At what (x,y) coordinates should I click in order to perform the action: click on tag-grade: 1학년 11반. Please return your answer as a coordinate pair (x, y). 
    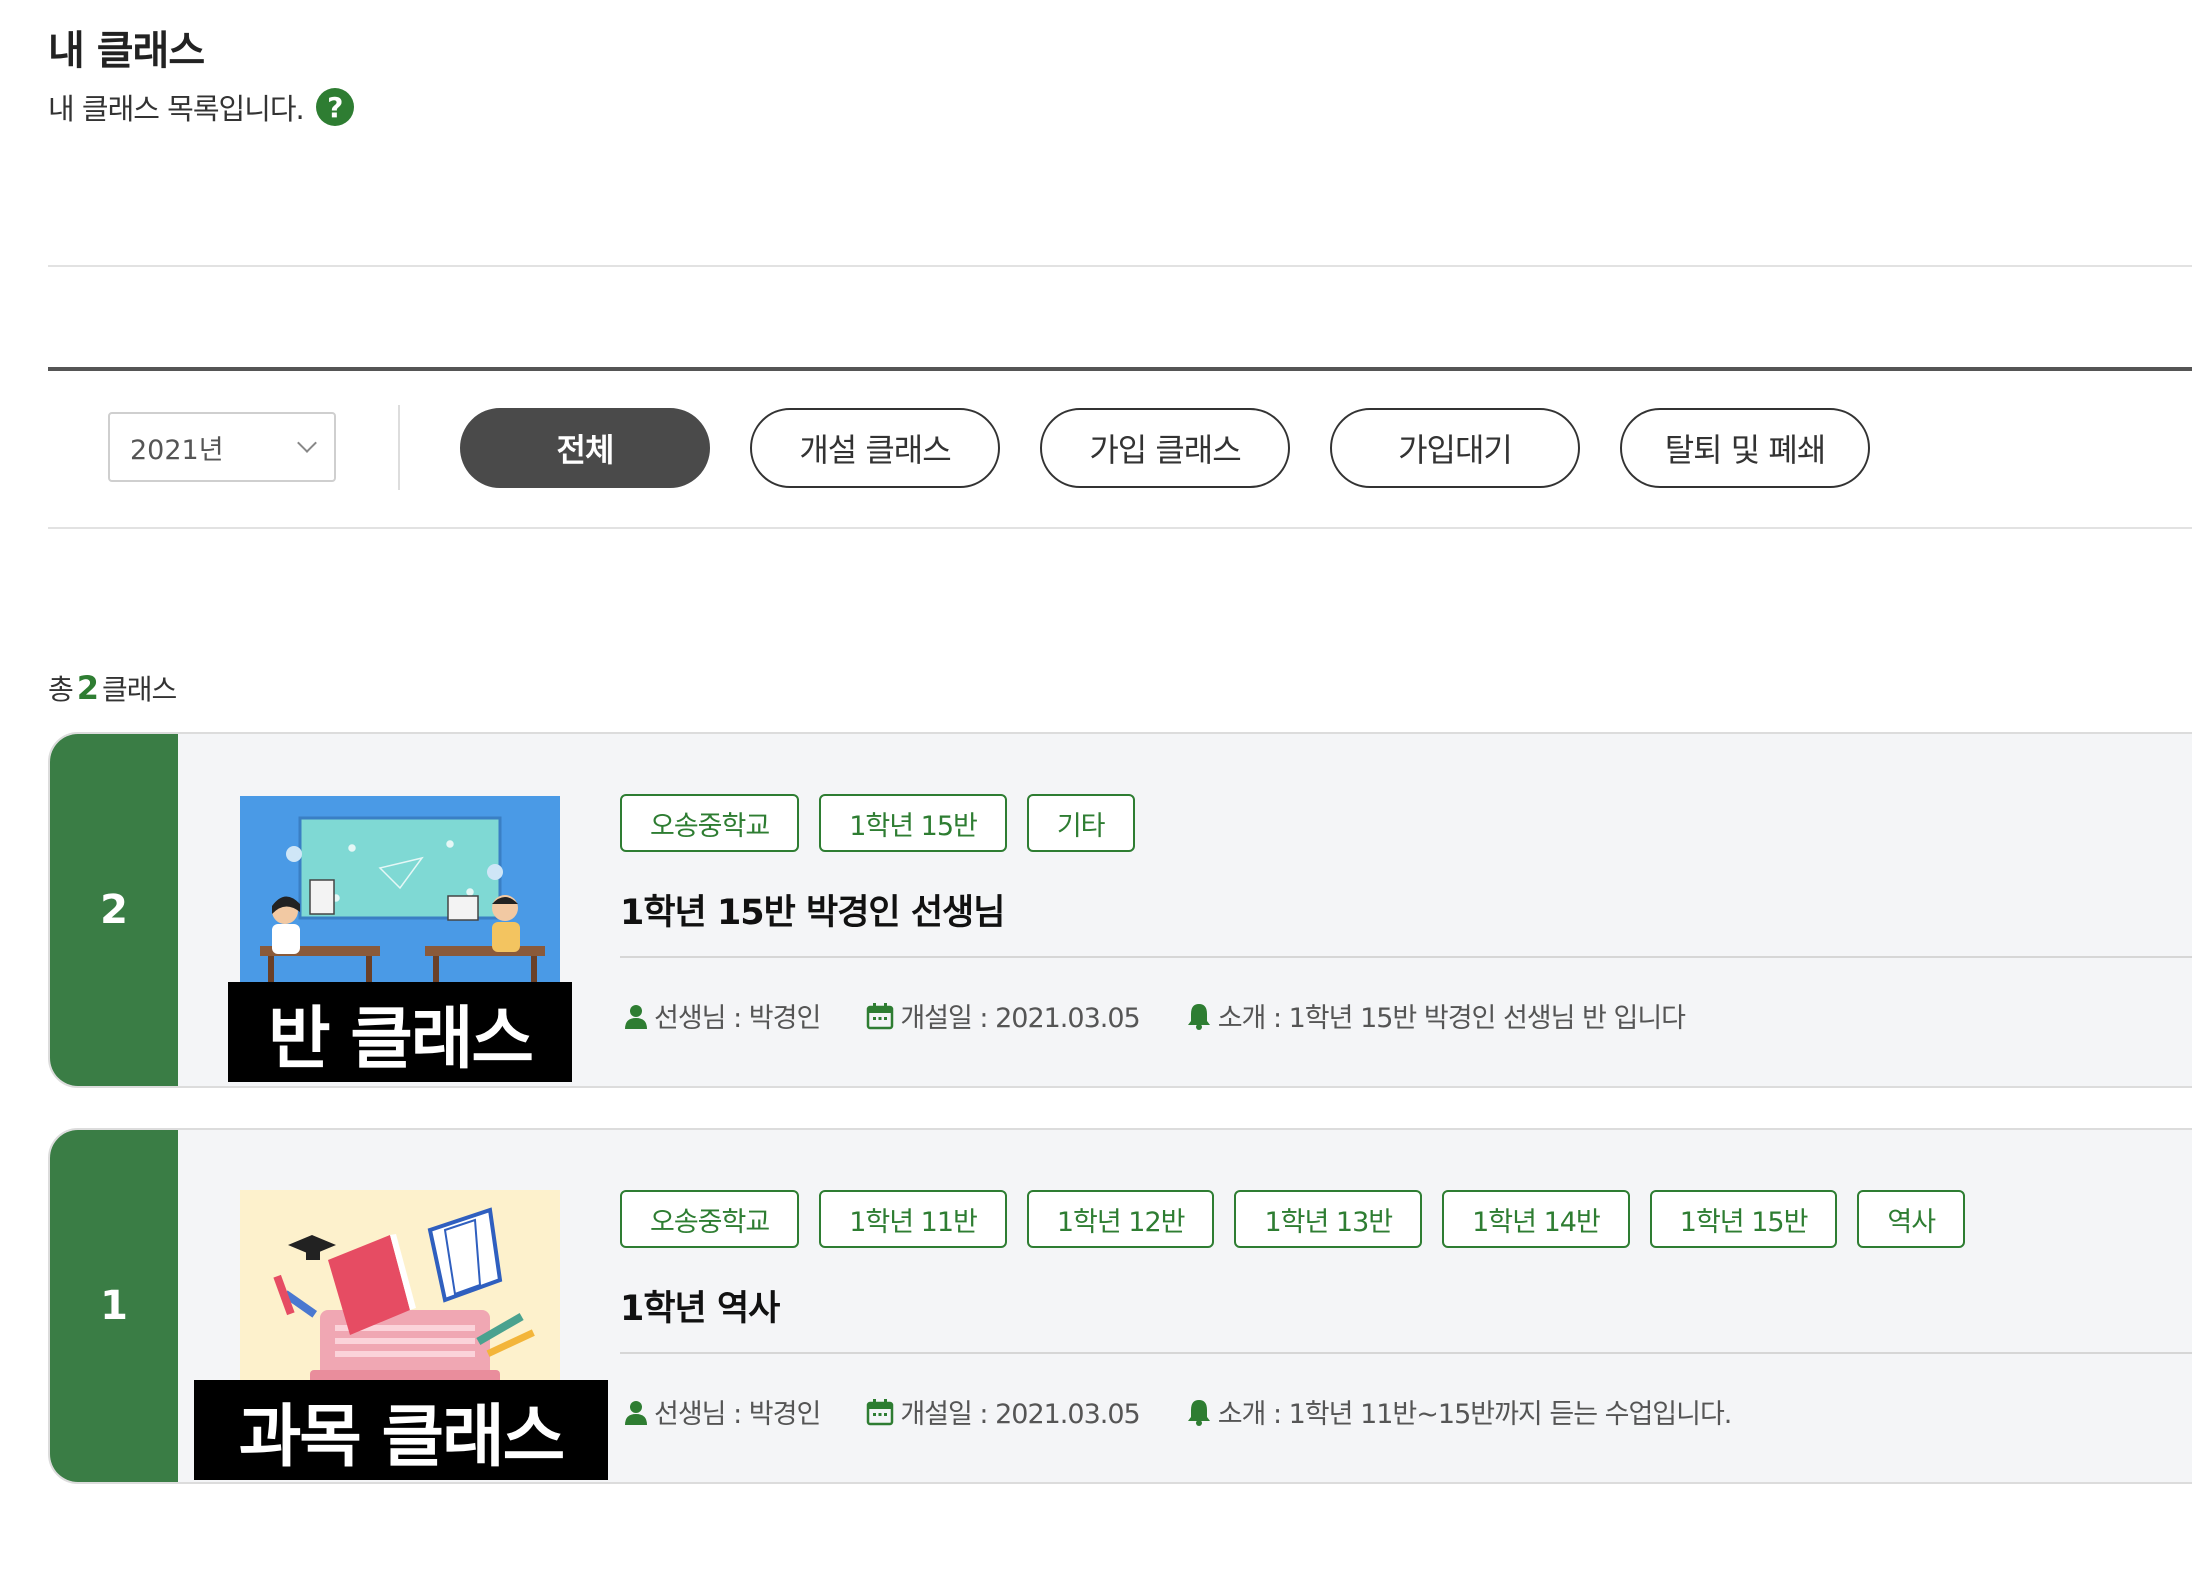
    Looking at the image, I should click on (913, 1219).